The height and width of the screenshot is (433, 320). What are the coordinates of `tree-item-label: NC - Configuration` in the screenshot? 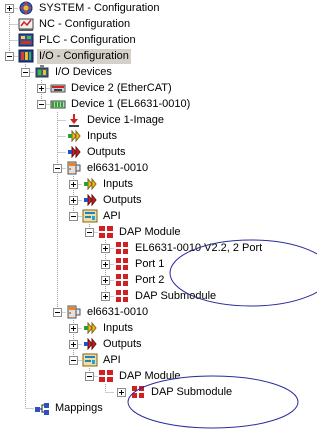 It's located at (85, 23).